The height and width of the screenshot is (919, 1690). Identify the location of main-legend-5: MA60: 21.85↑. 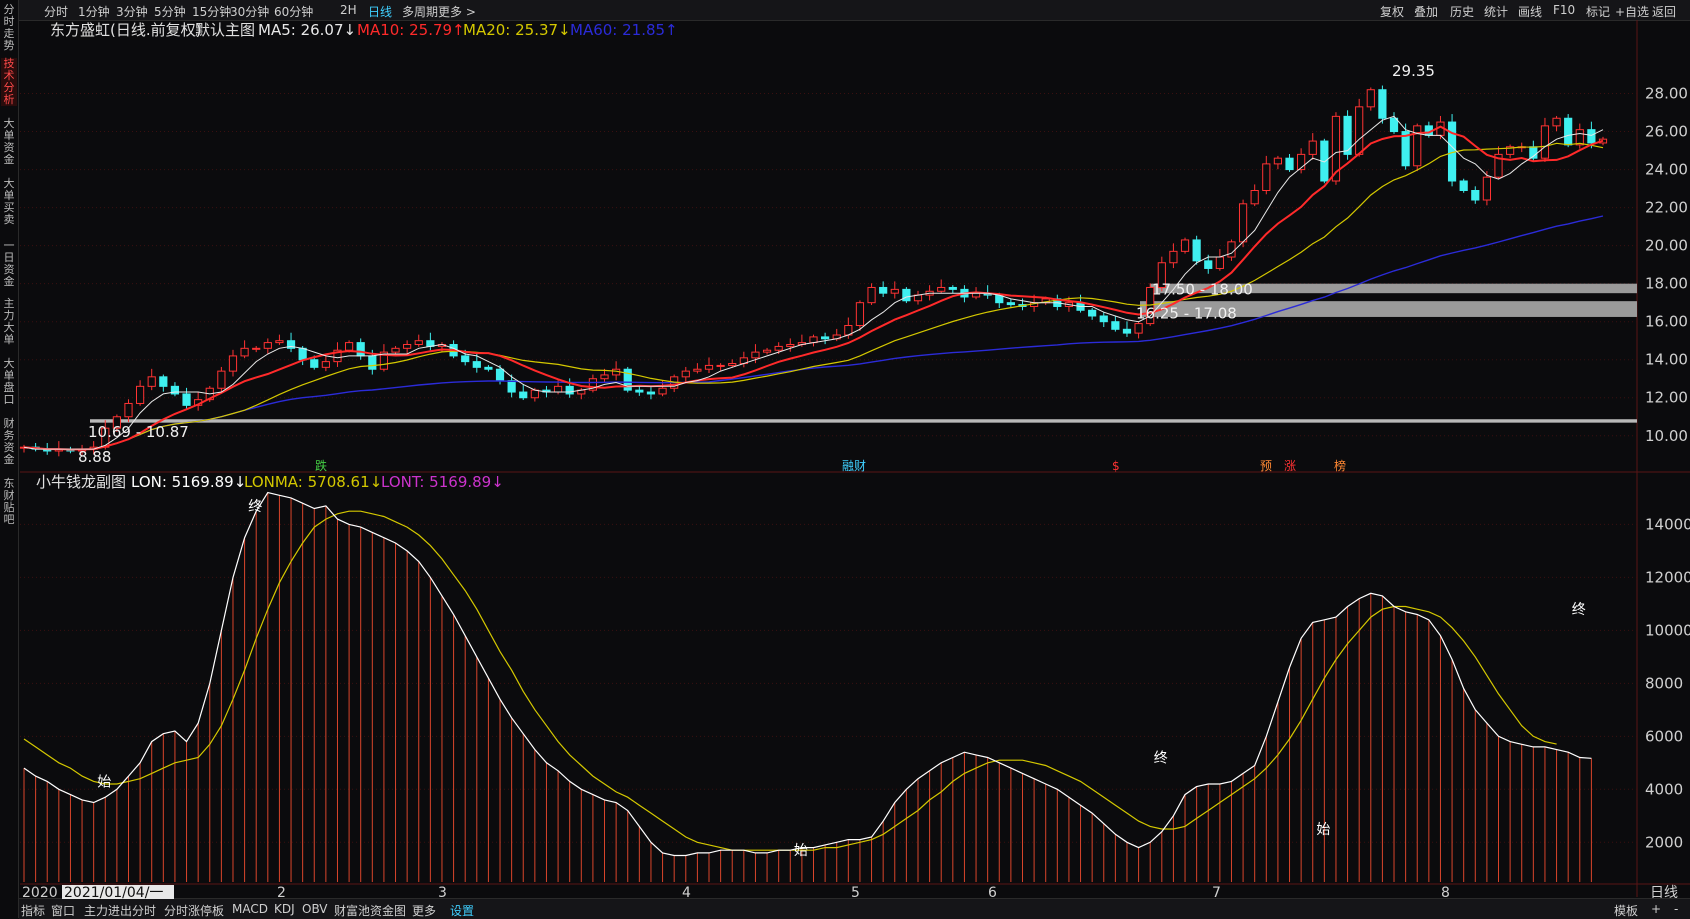
(624, 30).